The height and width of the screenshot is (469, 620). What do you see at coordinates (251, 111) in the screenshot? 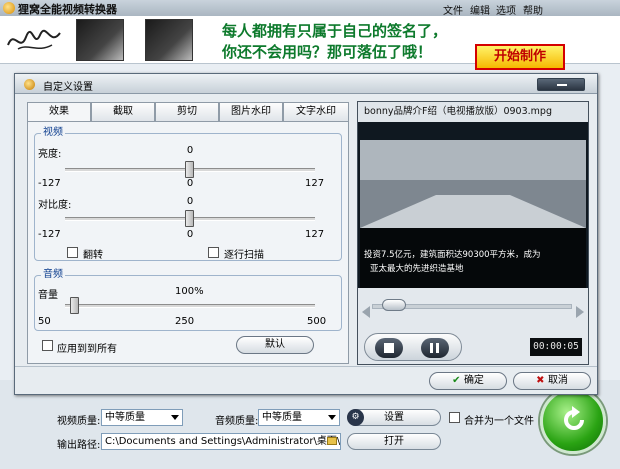
I see `tab-image-watermark: 图片水印` at bounding box center [251, 111].